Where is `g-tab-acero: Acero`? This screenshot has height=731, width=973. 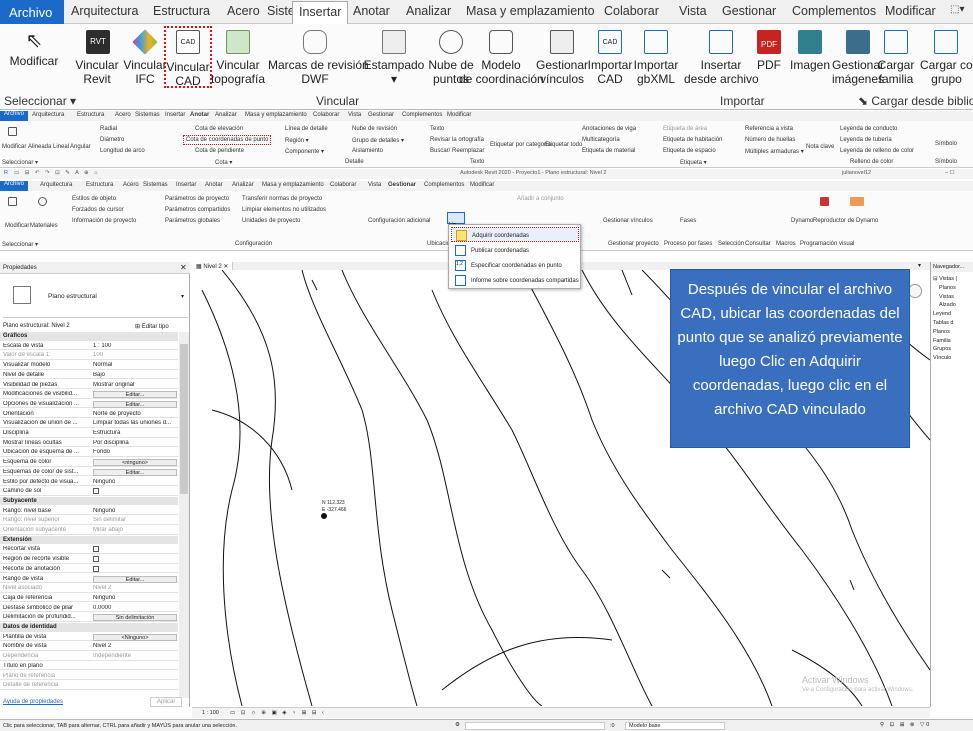 g-tab-acero: Acero is located at coordinates (131, 185).